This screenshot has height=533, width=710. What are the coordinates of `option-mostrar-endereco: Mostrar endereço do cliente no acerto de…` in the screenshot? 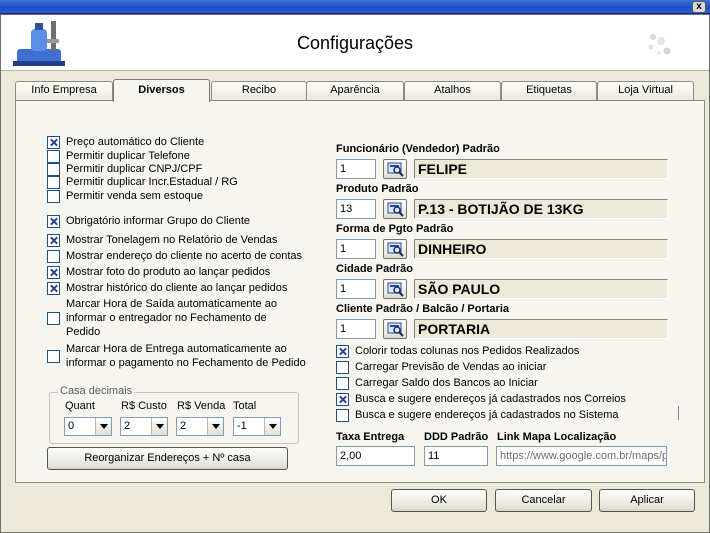 It's located at (184, 256).